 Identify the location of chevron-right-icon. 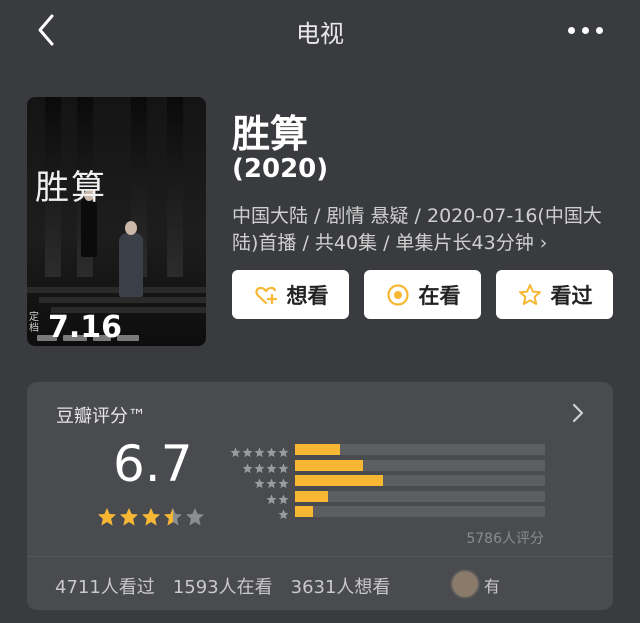
(578, 413).